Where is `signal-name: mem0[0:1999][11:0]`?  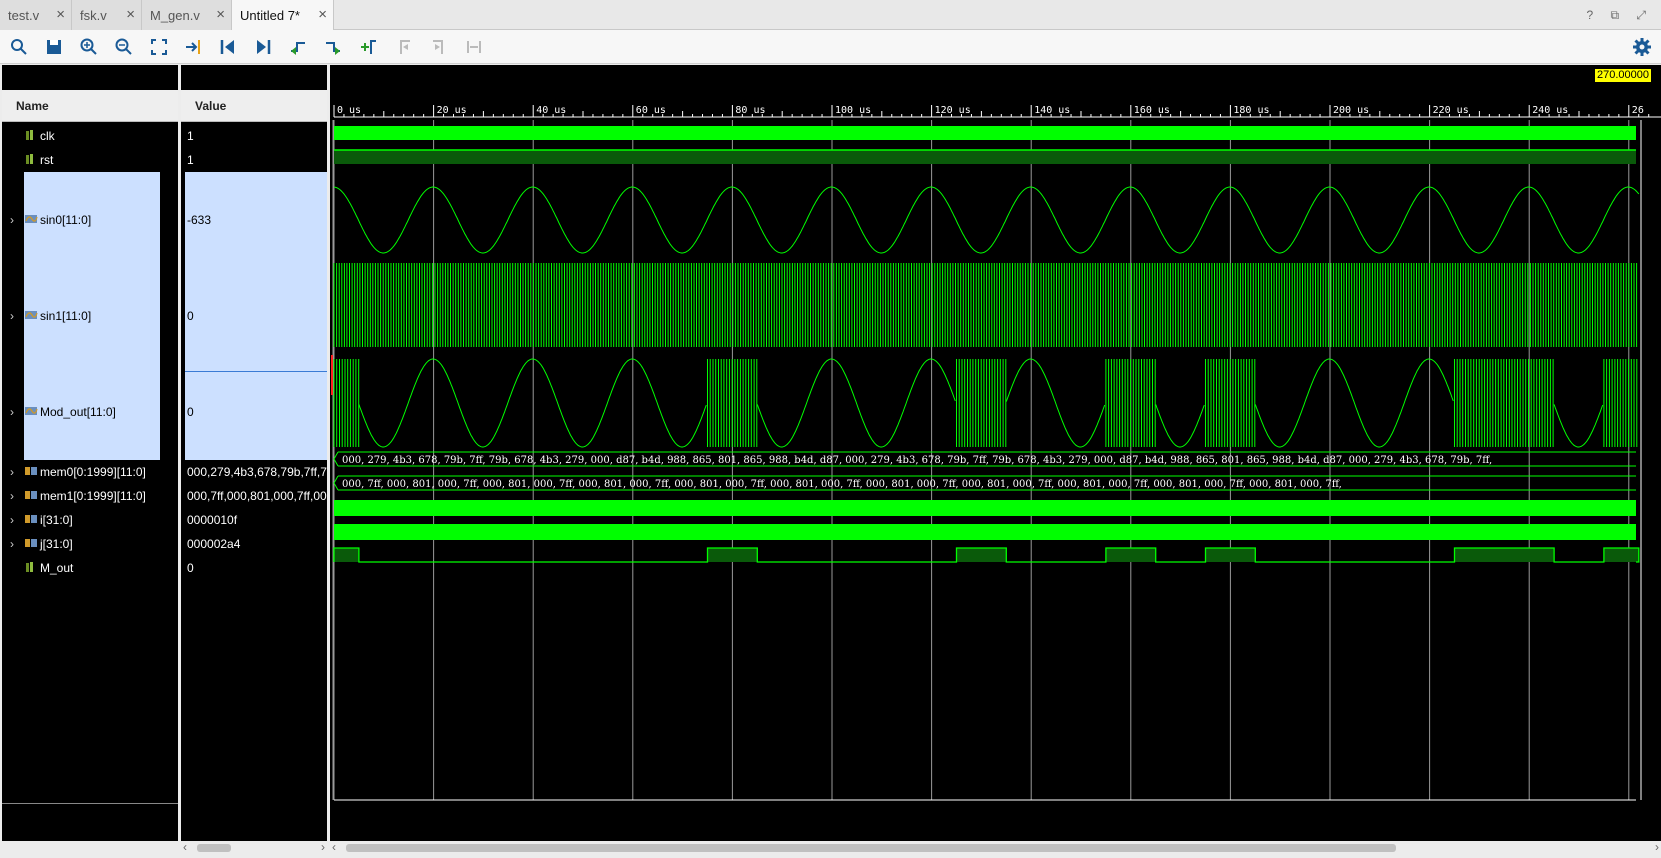
signal-name: mem0[0:1999][11:0] is located at coordinates (93, 472).